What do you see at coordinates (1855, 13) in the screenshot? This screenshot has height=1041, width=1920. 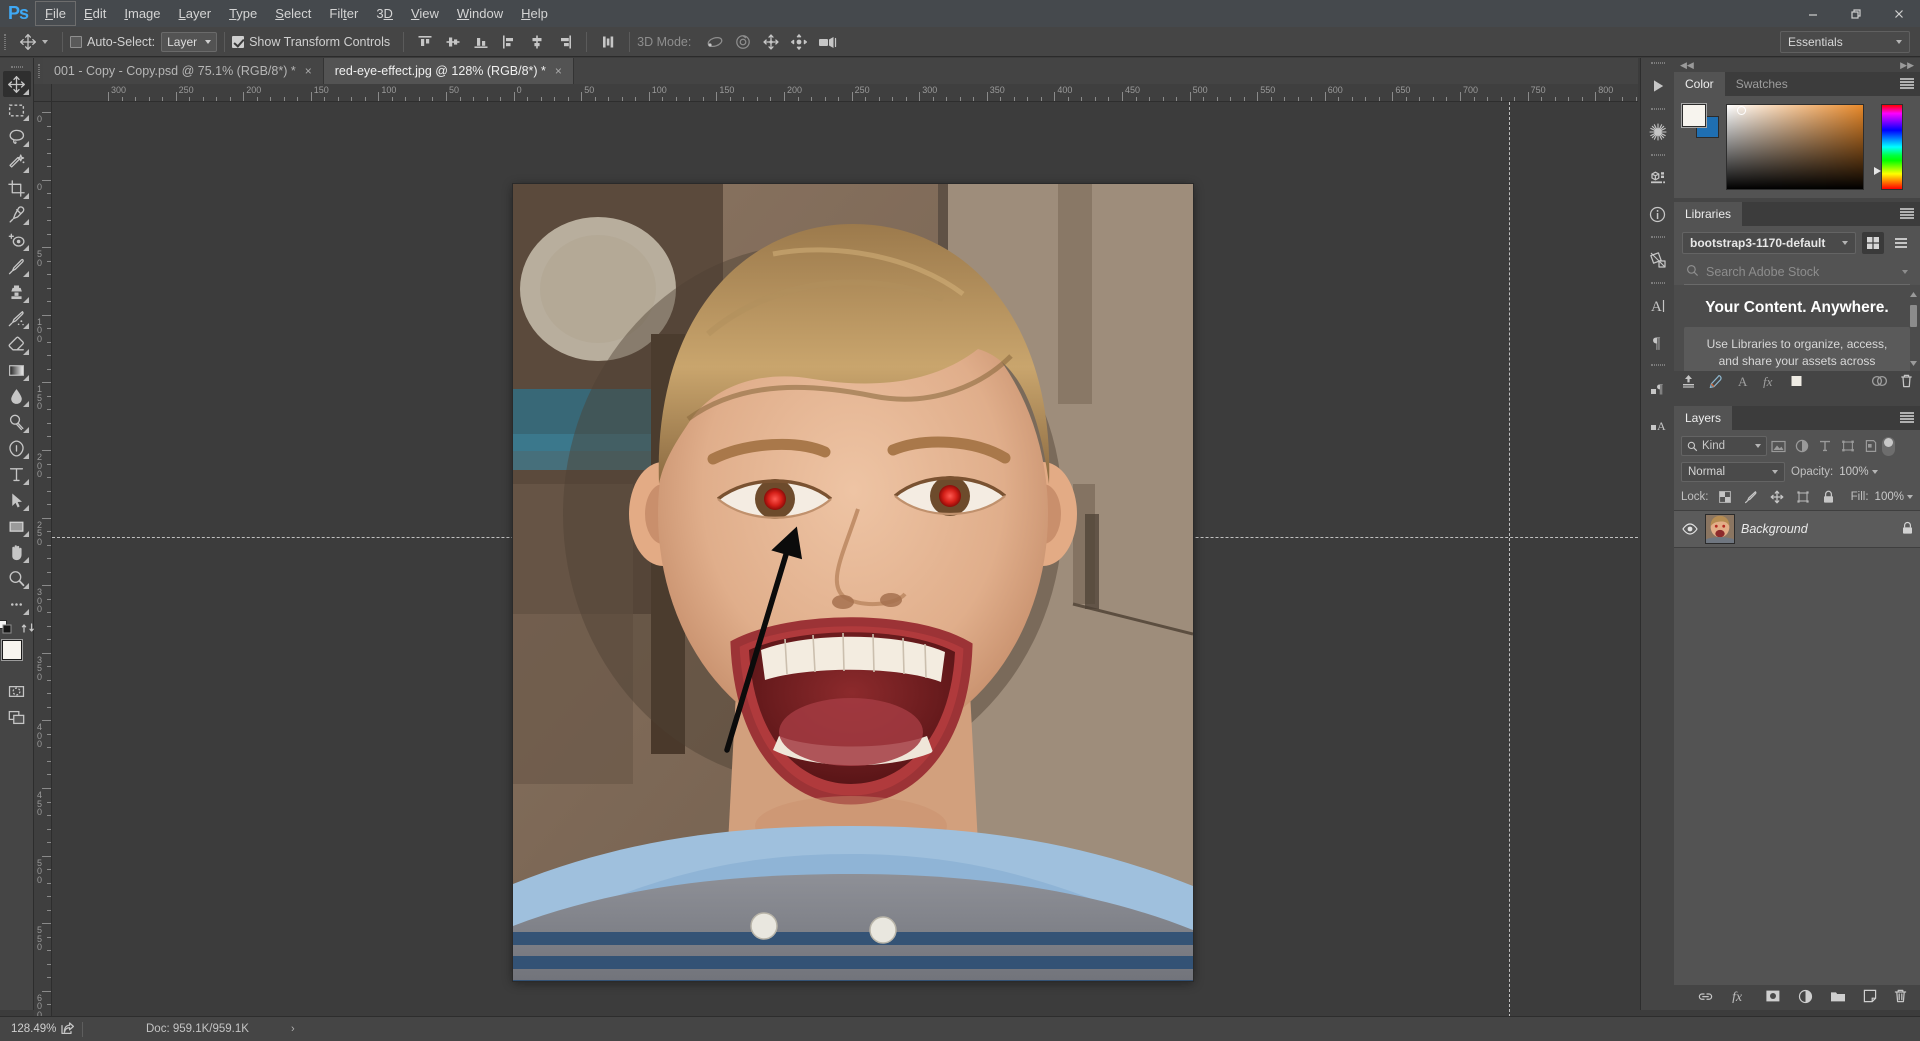 I see `restore-button` at bounding box center [1855, 13].